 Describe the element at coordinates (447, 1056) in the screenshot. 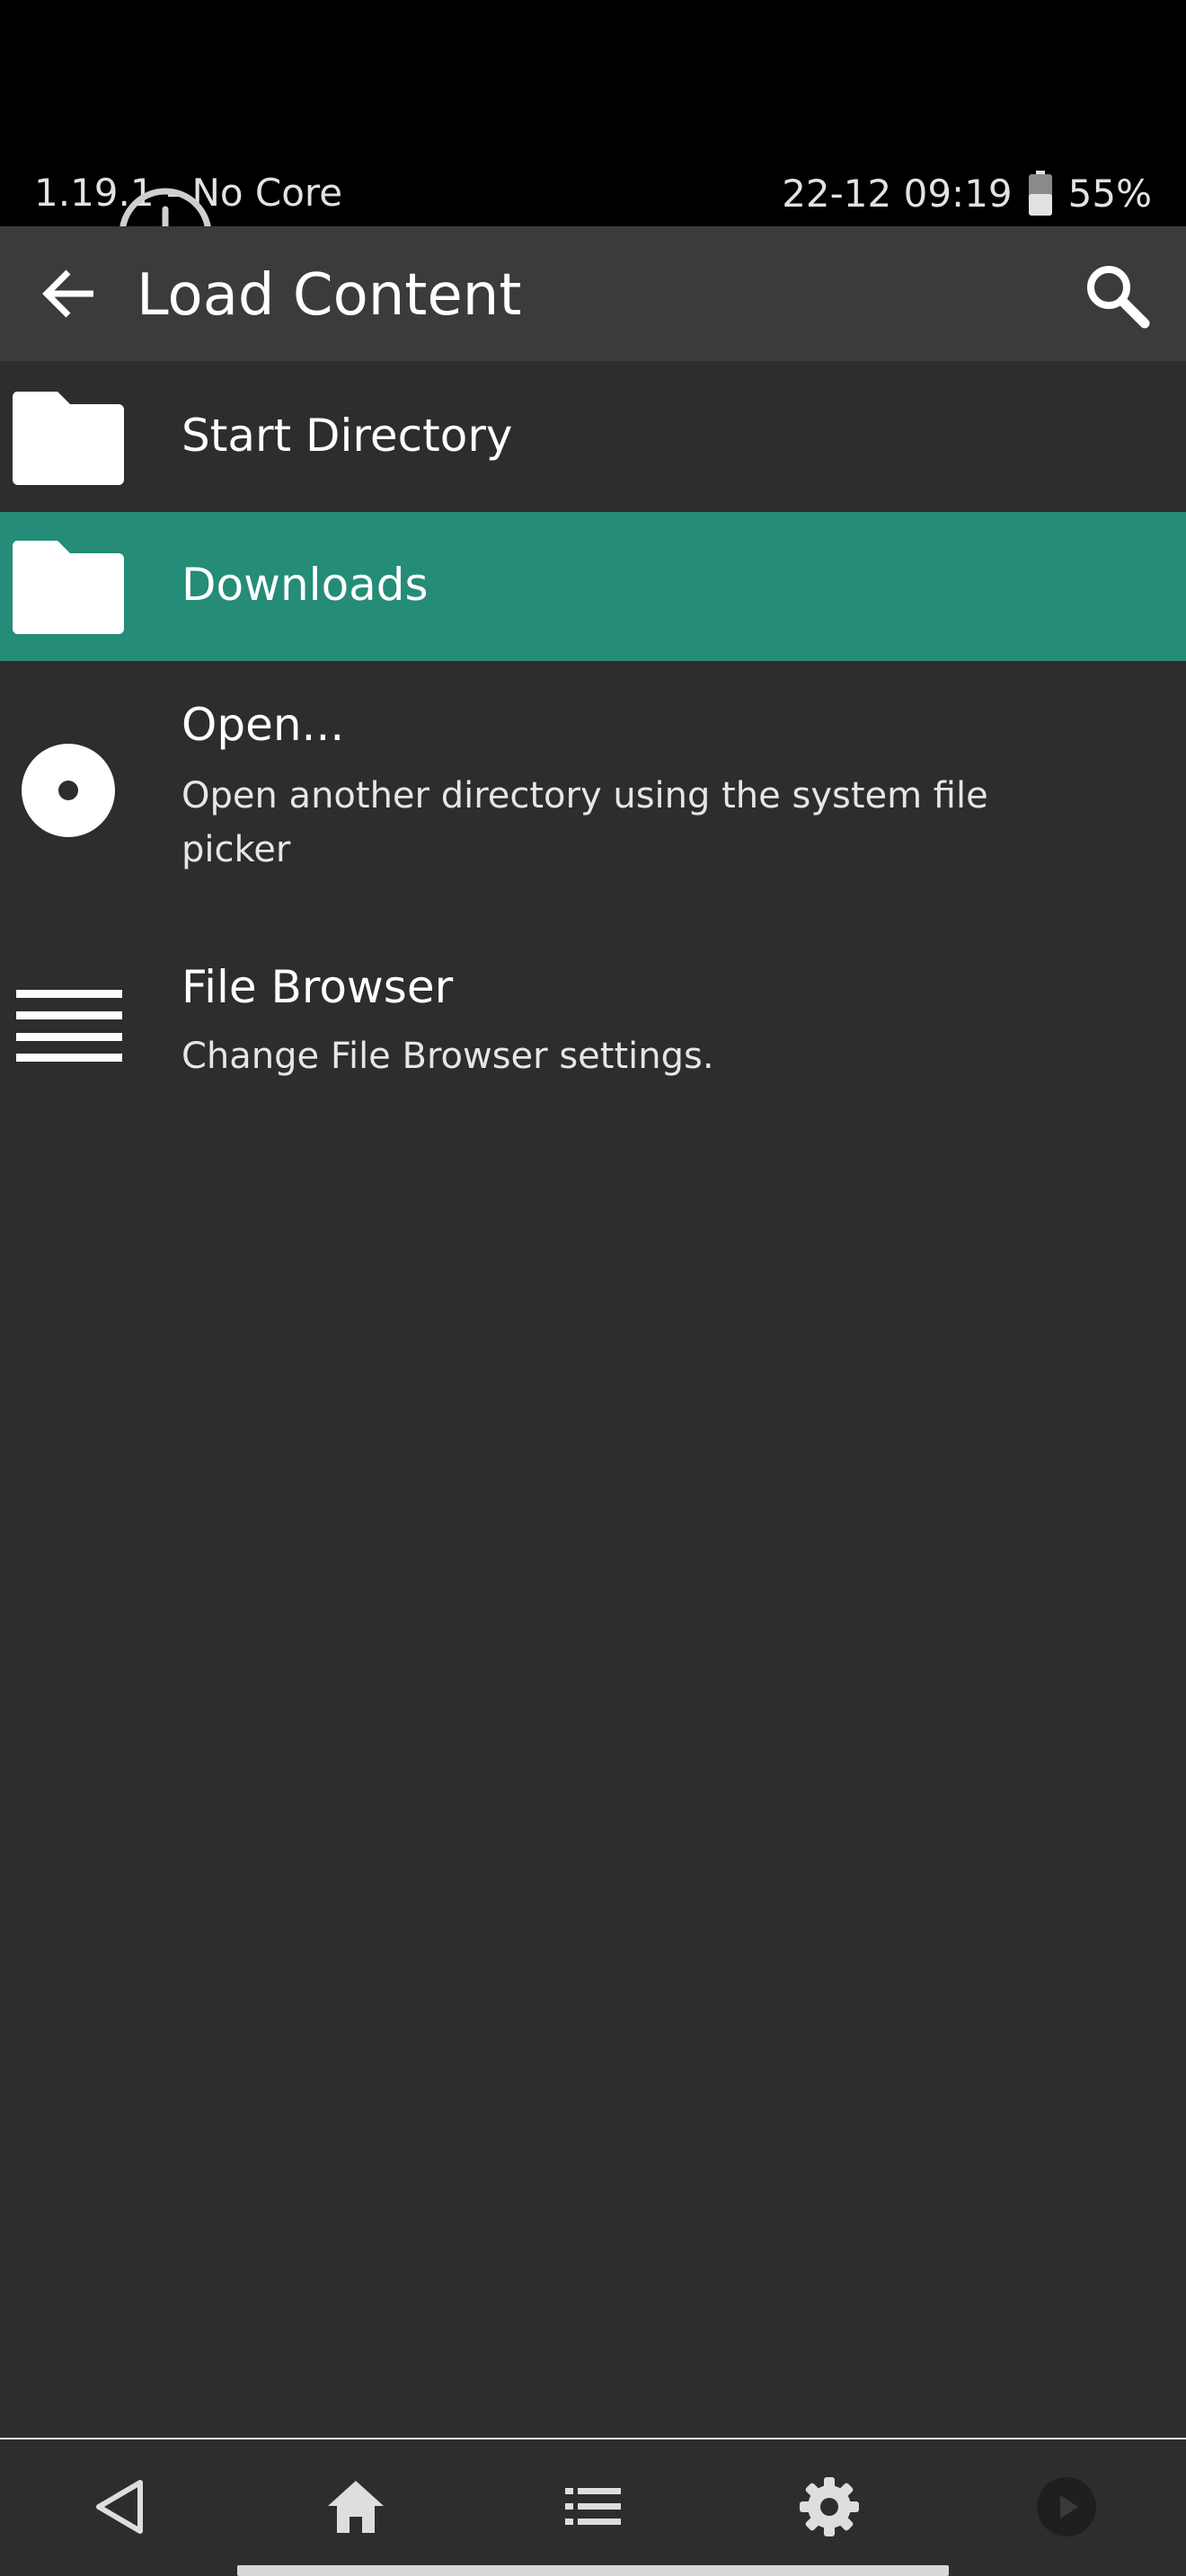

I see `menu-item-sublabel: Change File Browser settings.` at that location.